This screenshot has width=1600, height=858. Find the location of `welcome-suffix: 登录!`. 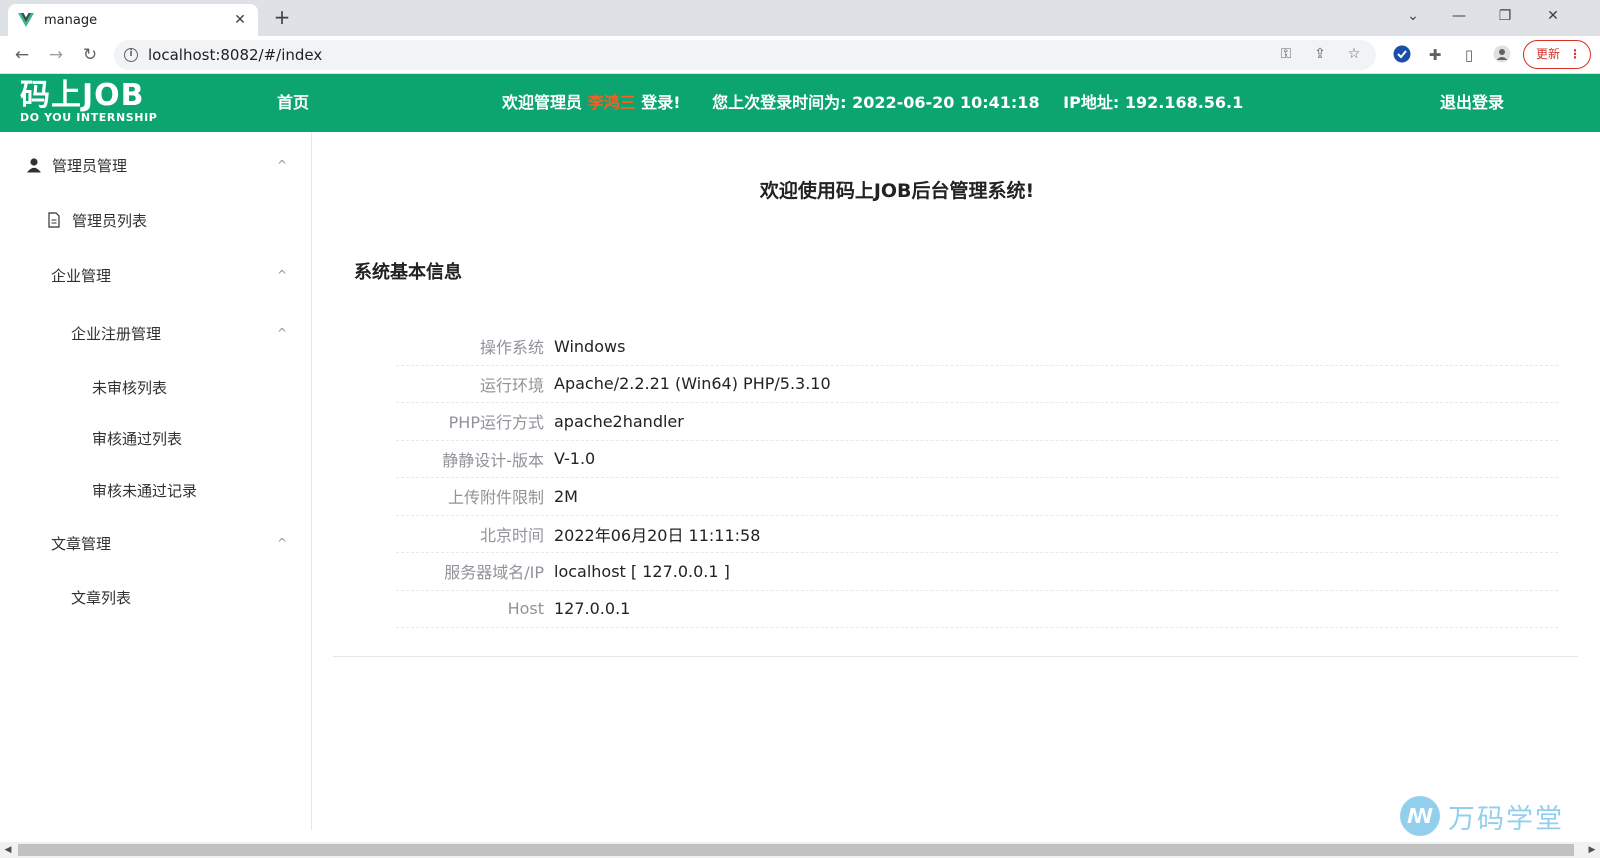

welcome-suffix: 登录! is located at coordinates (661, 102).